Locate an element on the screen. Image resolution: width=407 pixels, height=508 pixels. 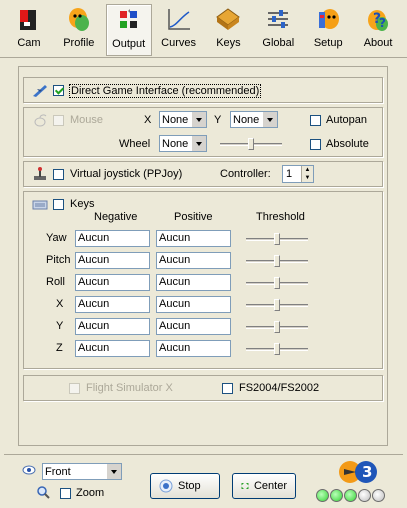
mouse-icon is located at coordinates (40, 120).